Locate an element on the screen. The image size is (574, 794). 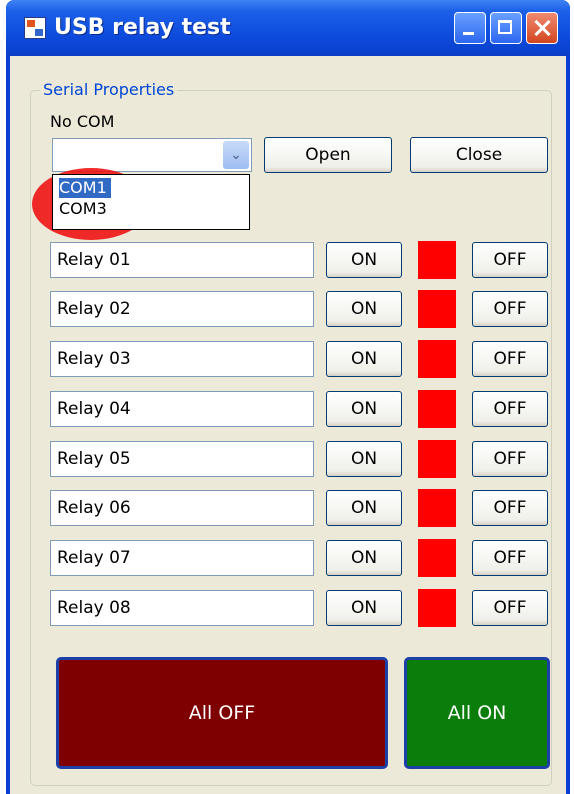
all-off-button: All OFF is located at coordinates (222, 713).